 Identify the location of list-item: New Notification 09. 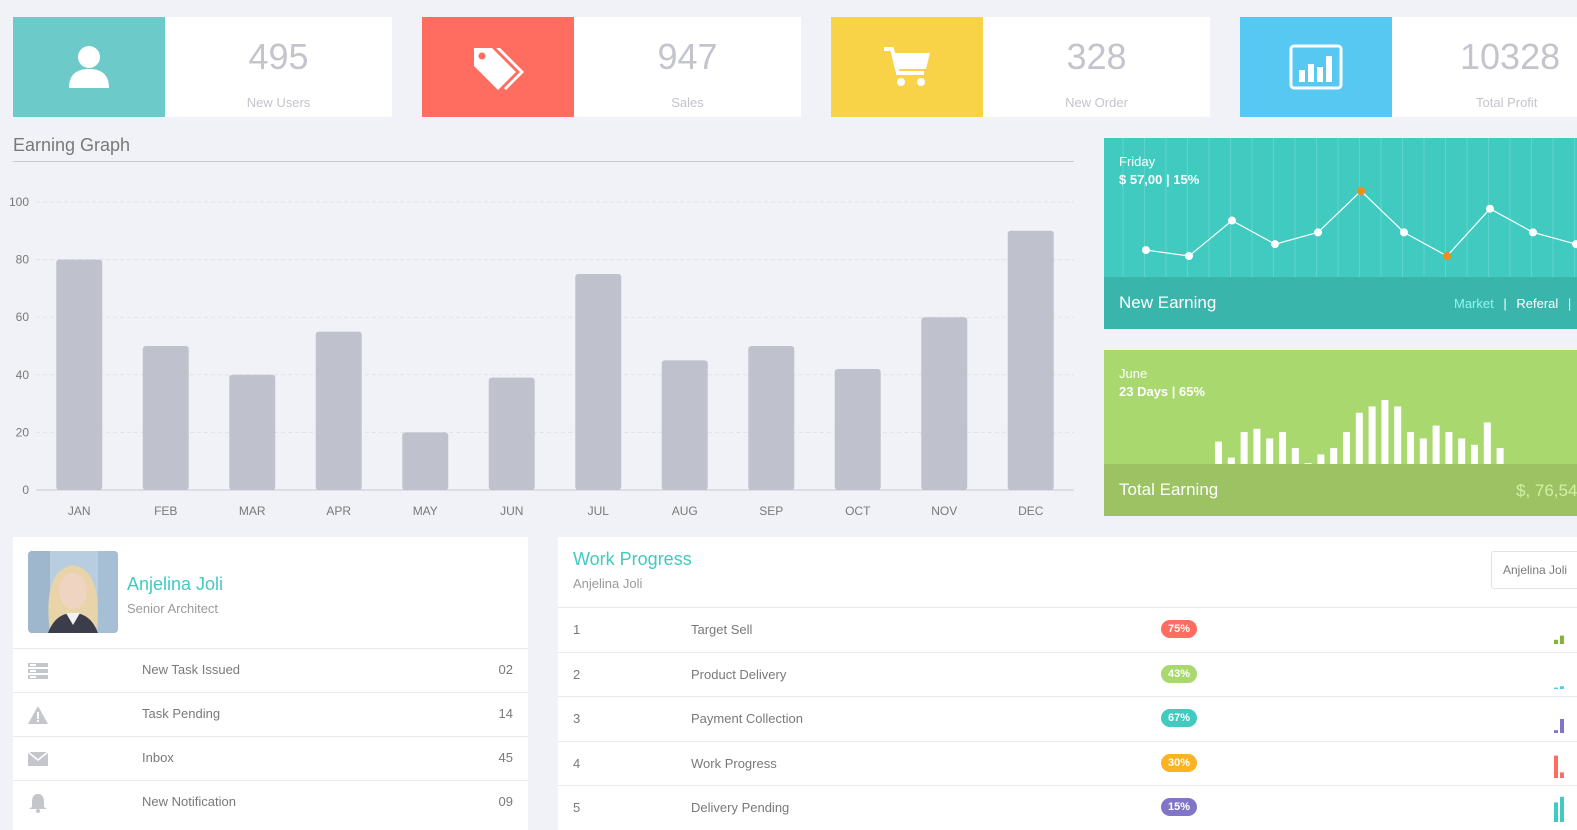
(270, 802).